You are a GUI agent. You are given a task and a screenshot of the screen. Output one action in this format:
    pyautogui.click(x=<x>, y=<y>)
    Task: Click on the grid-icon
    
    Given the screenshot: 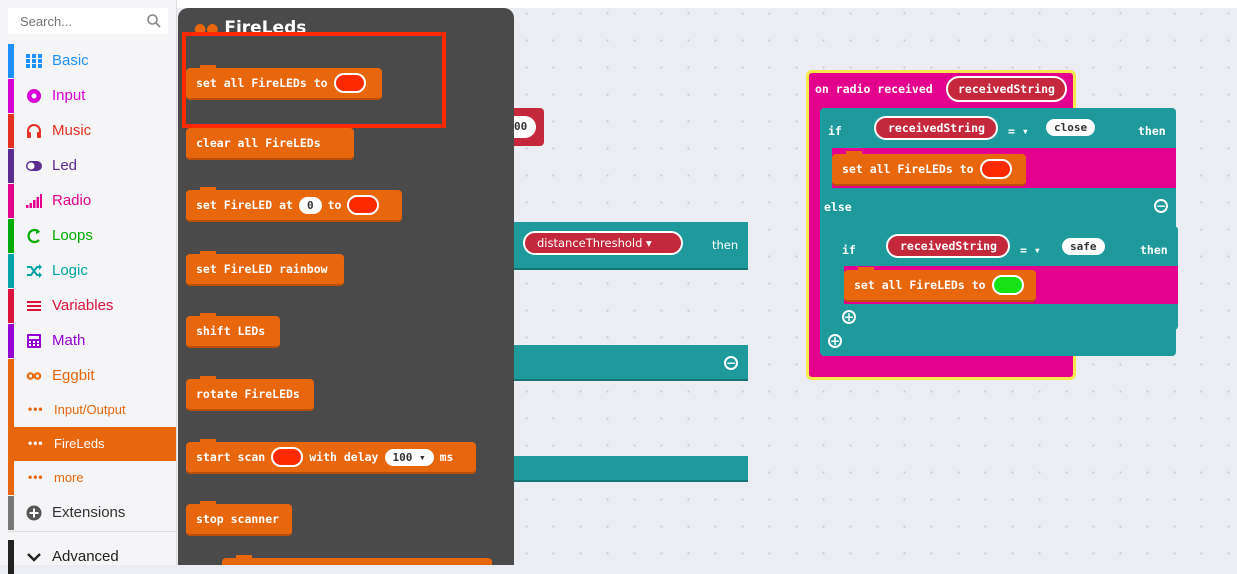 What is the action you would take?
    pyautogui.click(x=34, y=61)
    